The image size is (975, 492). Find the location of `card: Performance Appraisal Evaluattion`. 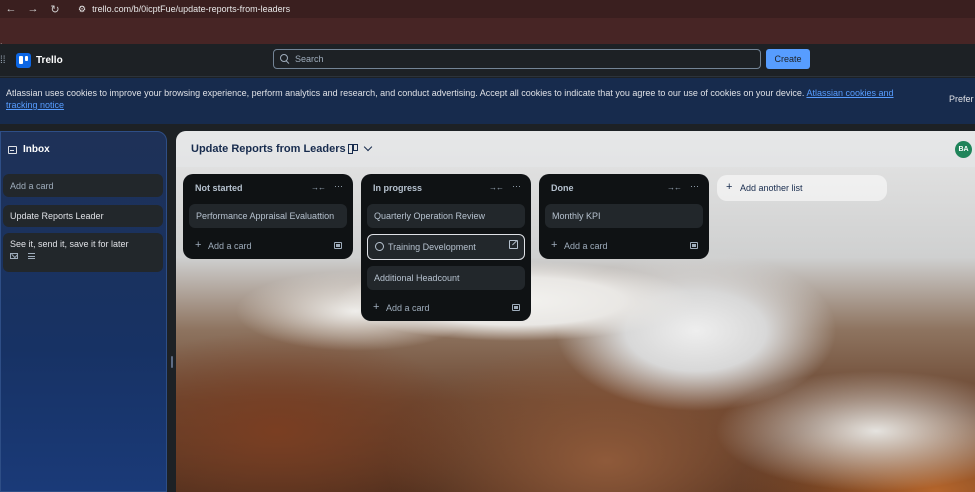

card: Performance Appraisal Evaluattion is located at coordinates (268, 216).